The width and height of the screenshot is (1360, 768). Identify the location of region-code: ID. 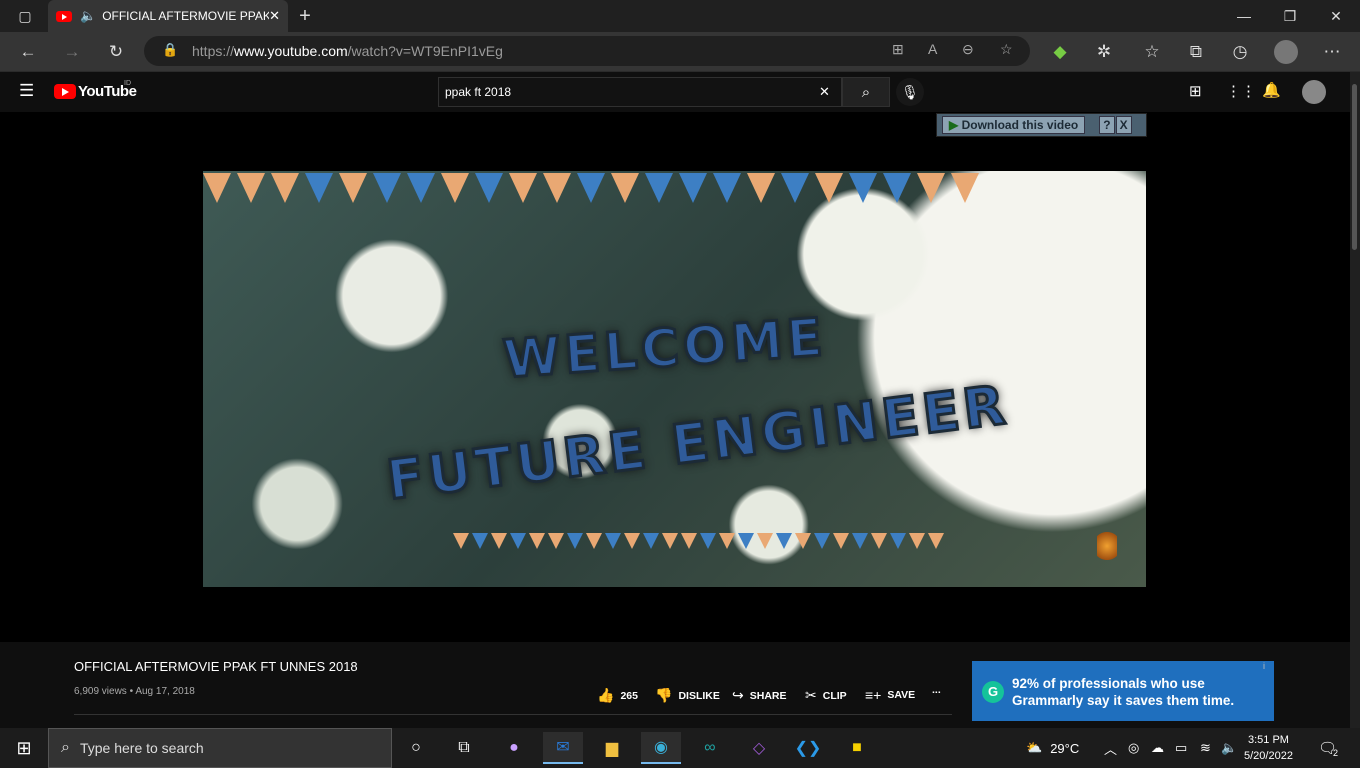
(127, 83).